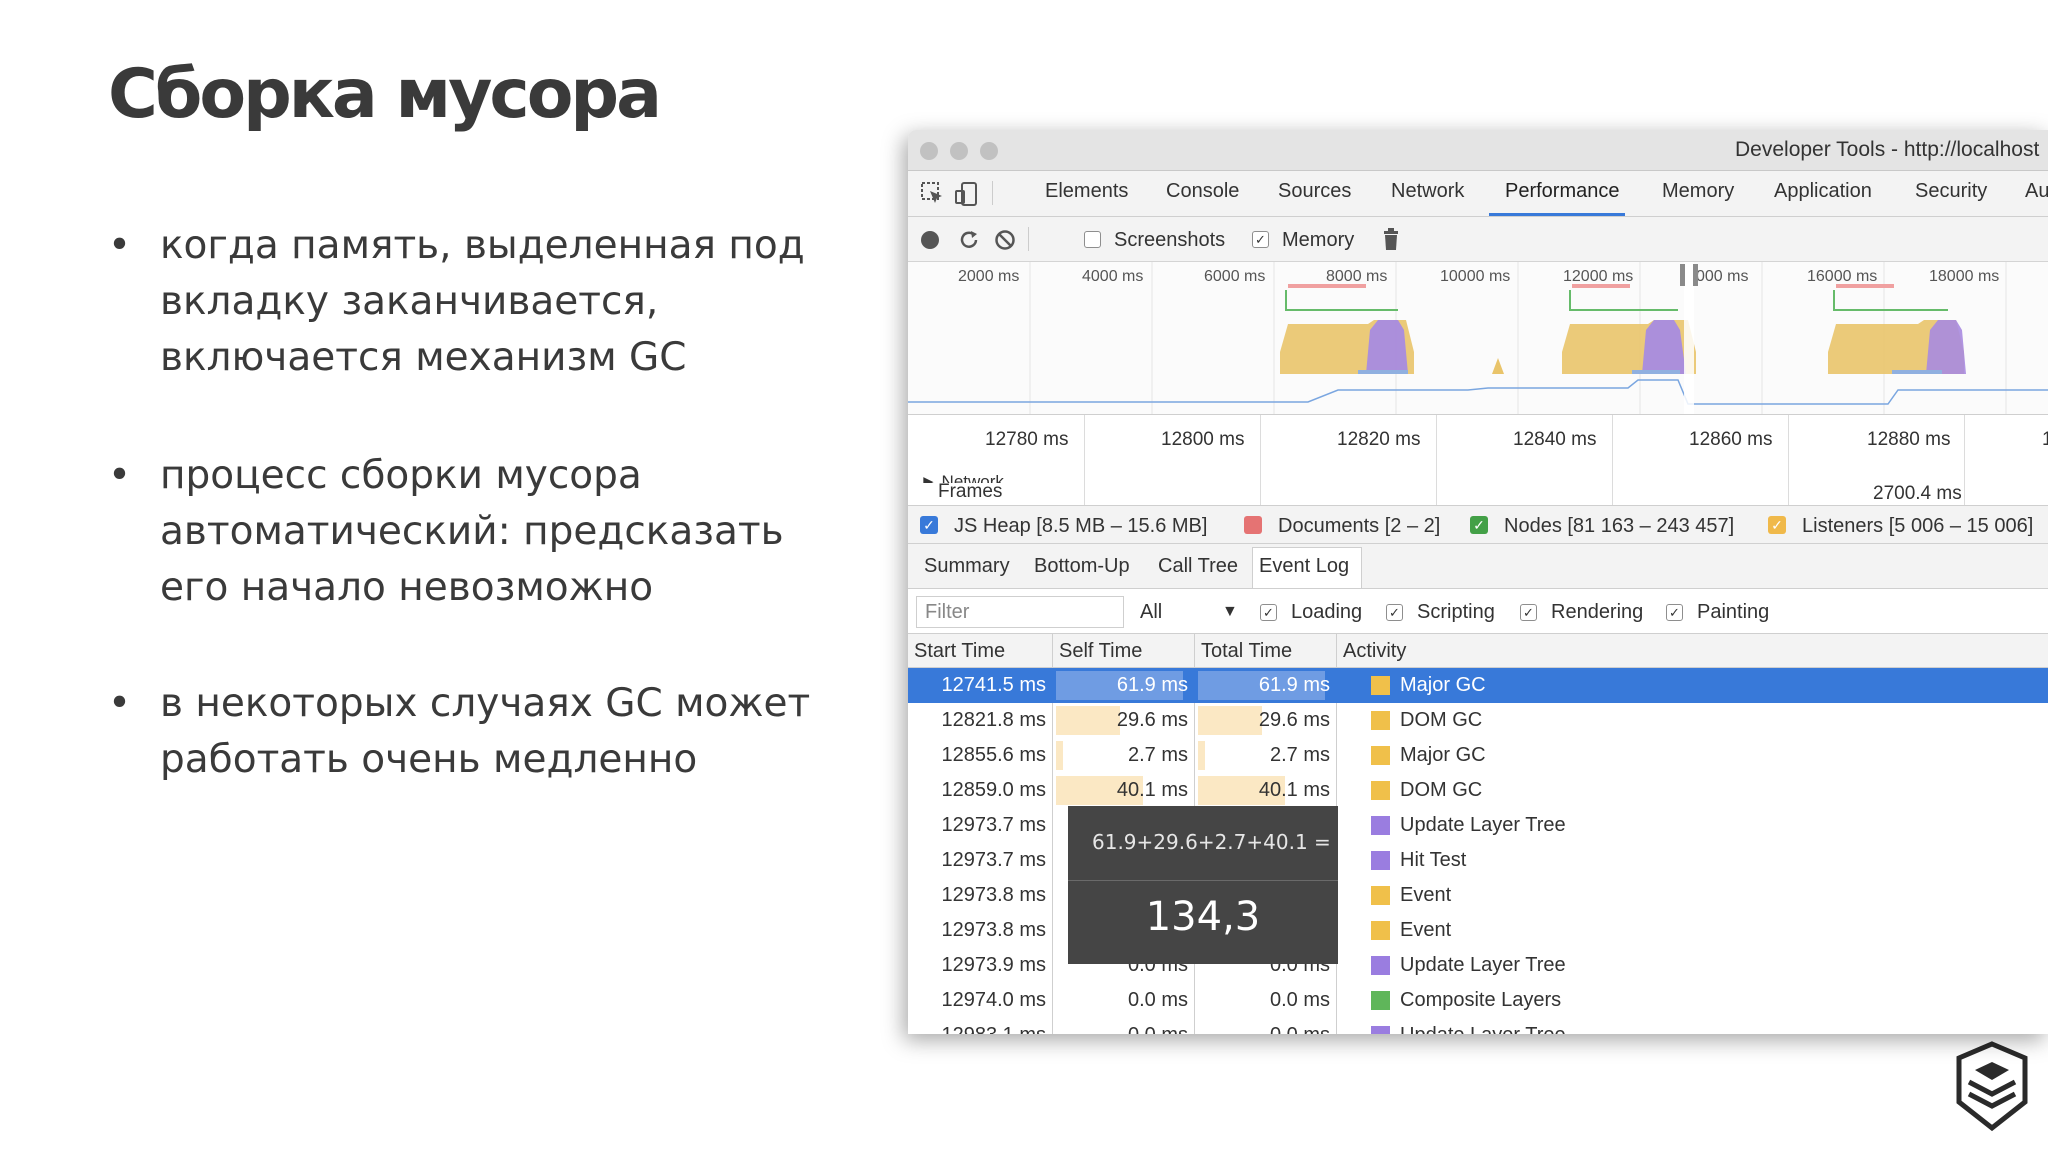  Describe the element at coordinates (1698, 191) in the screenshot. I see `tab-memory: Memory` at that location.